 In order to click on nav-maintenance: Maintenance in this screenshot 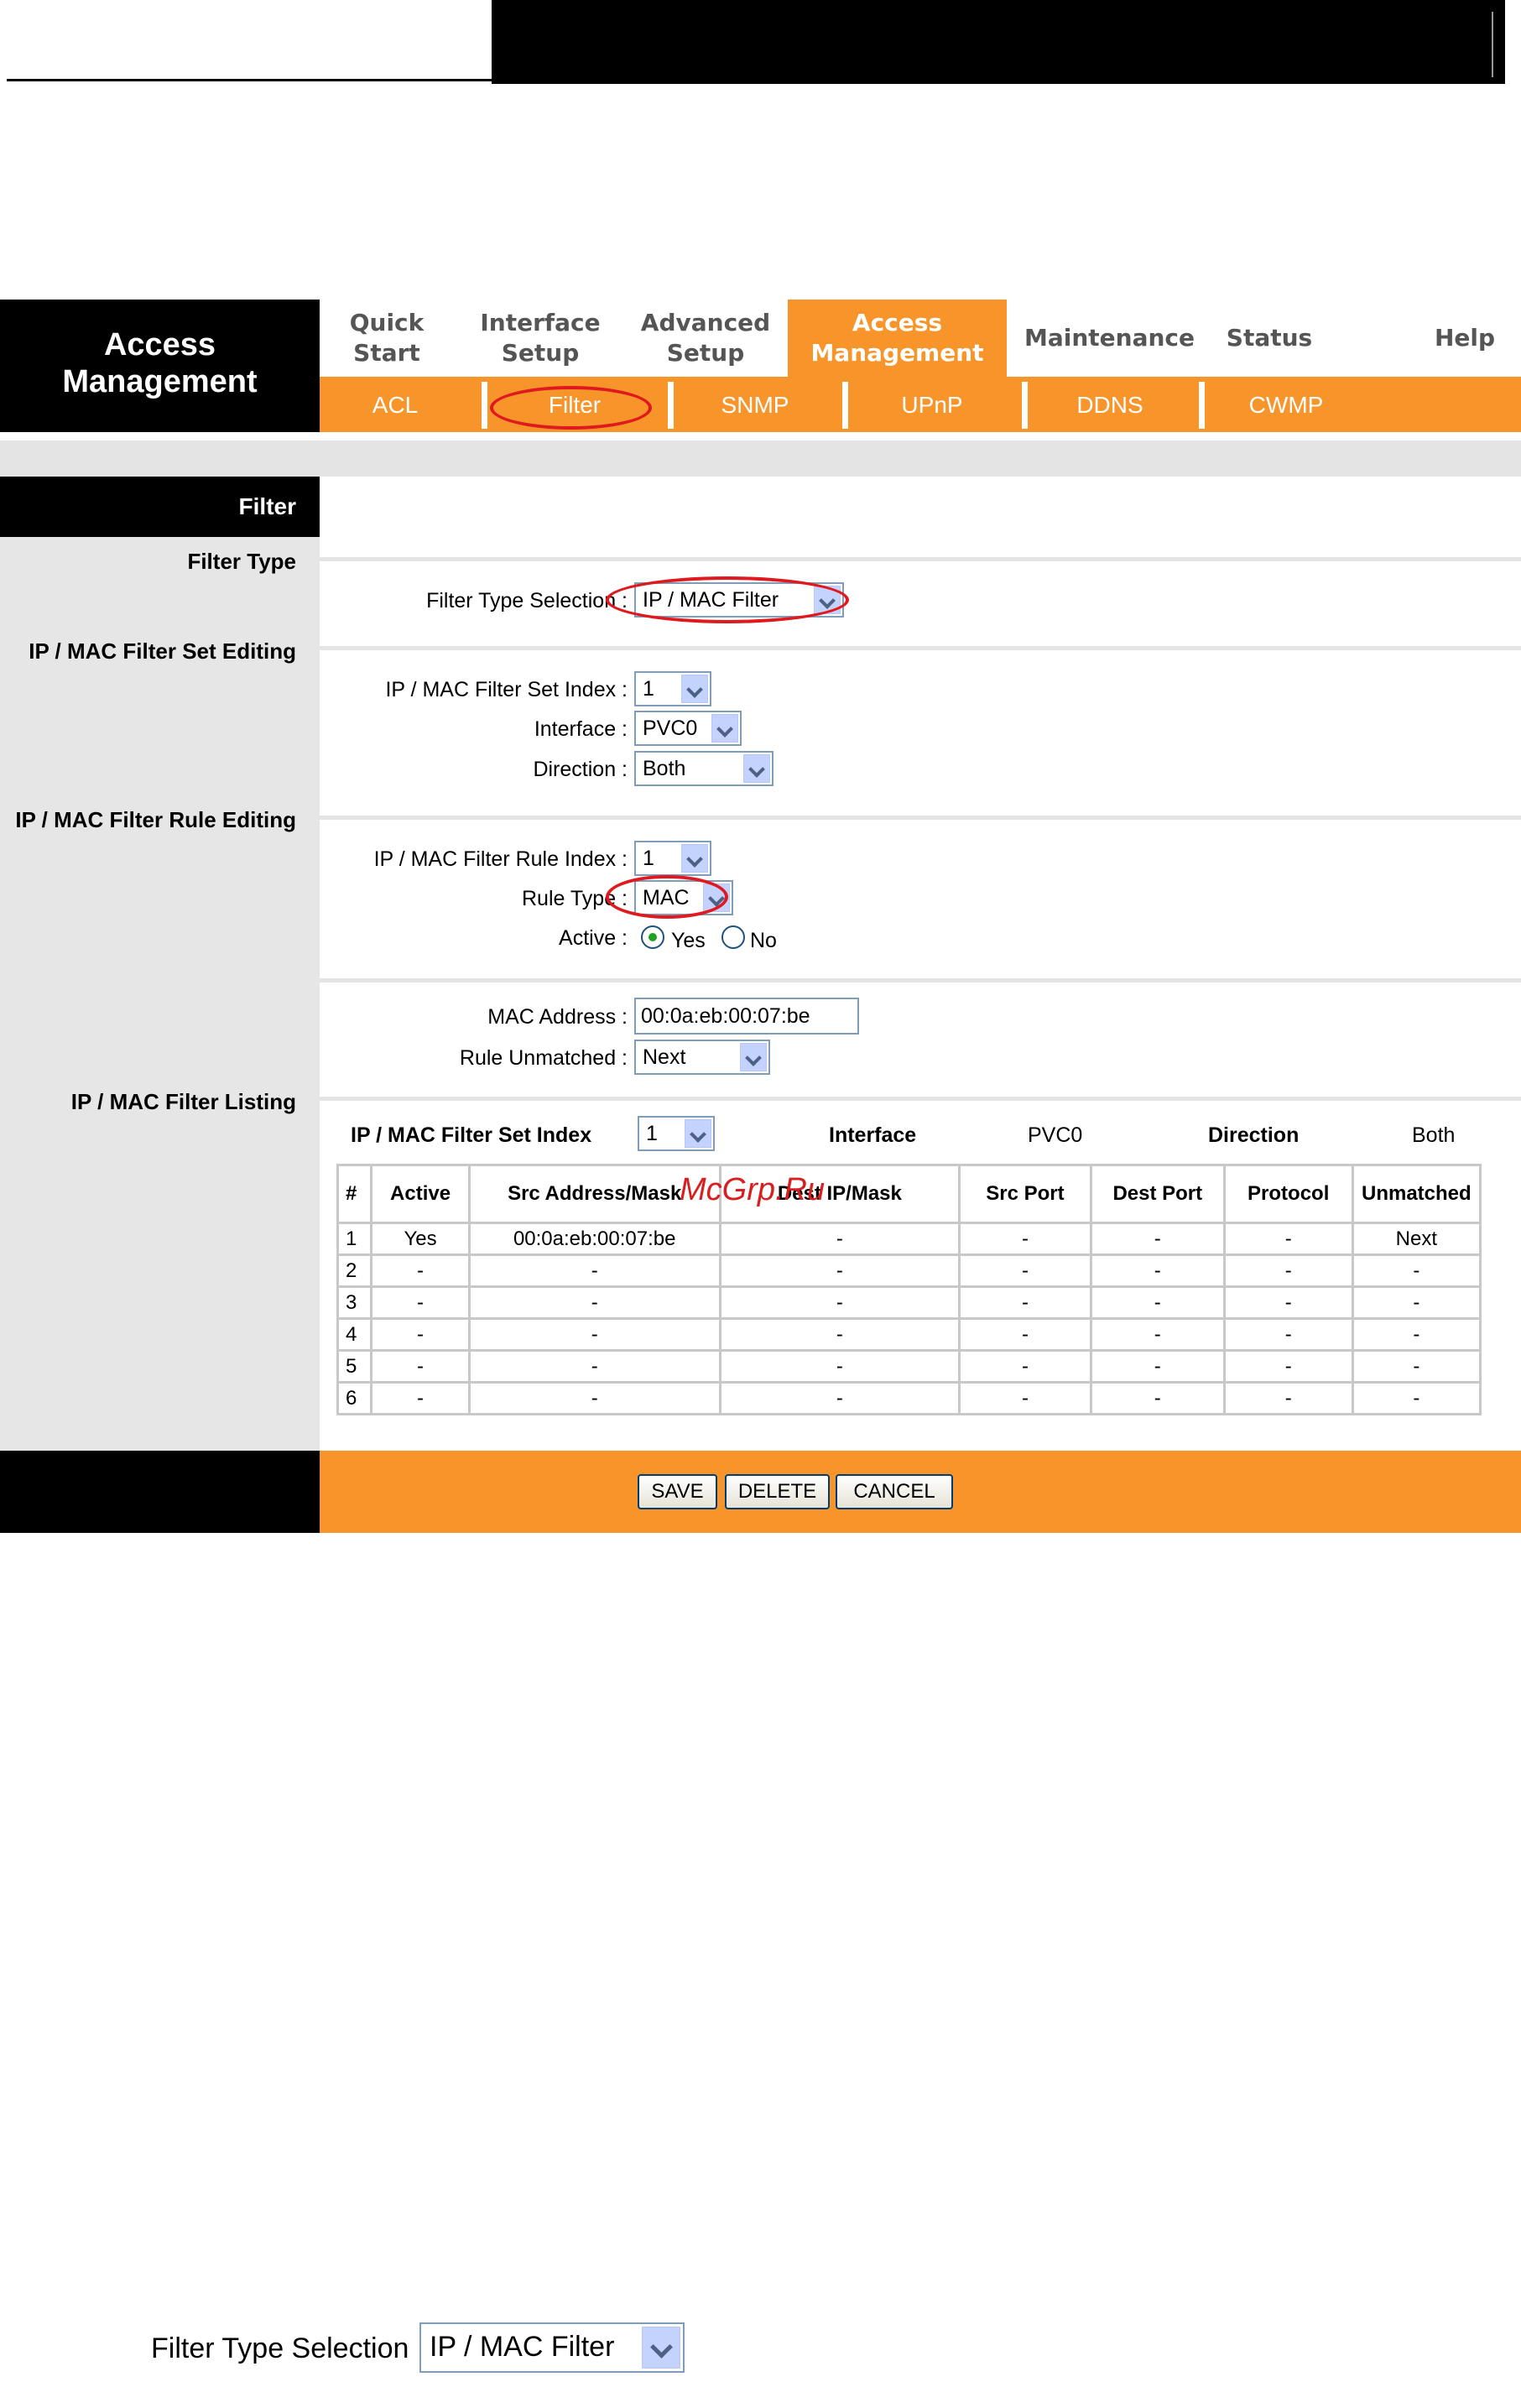, I will do `click(1109, 338)`.